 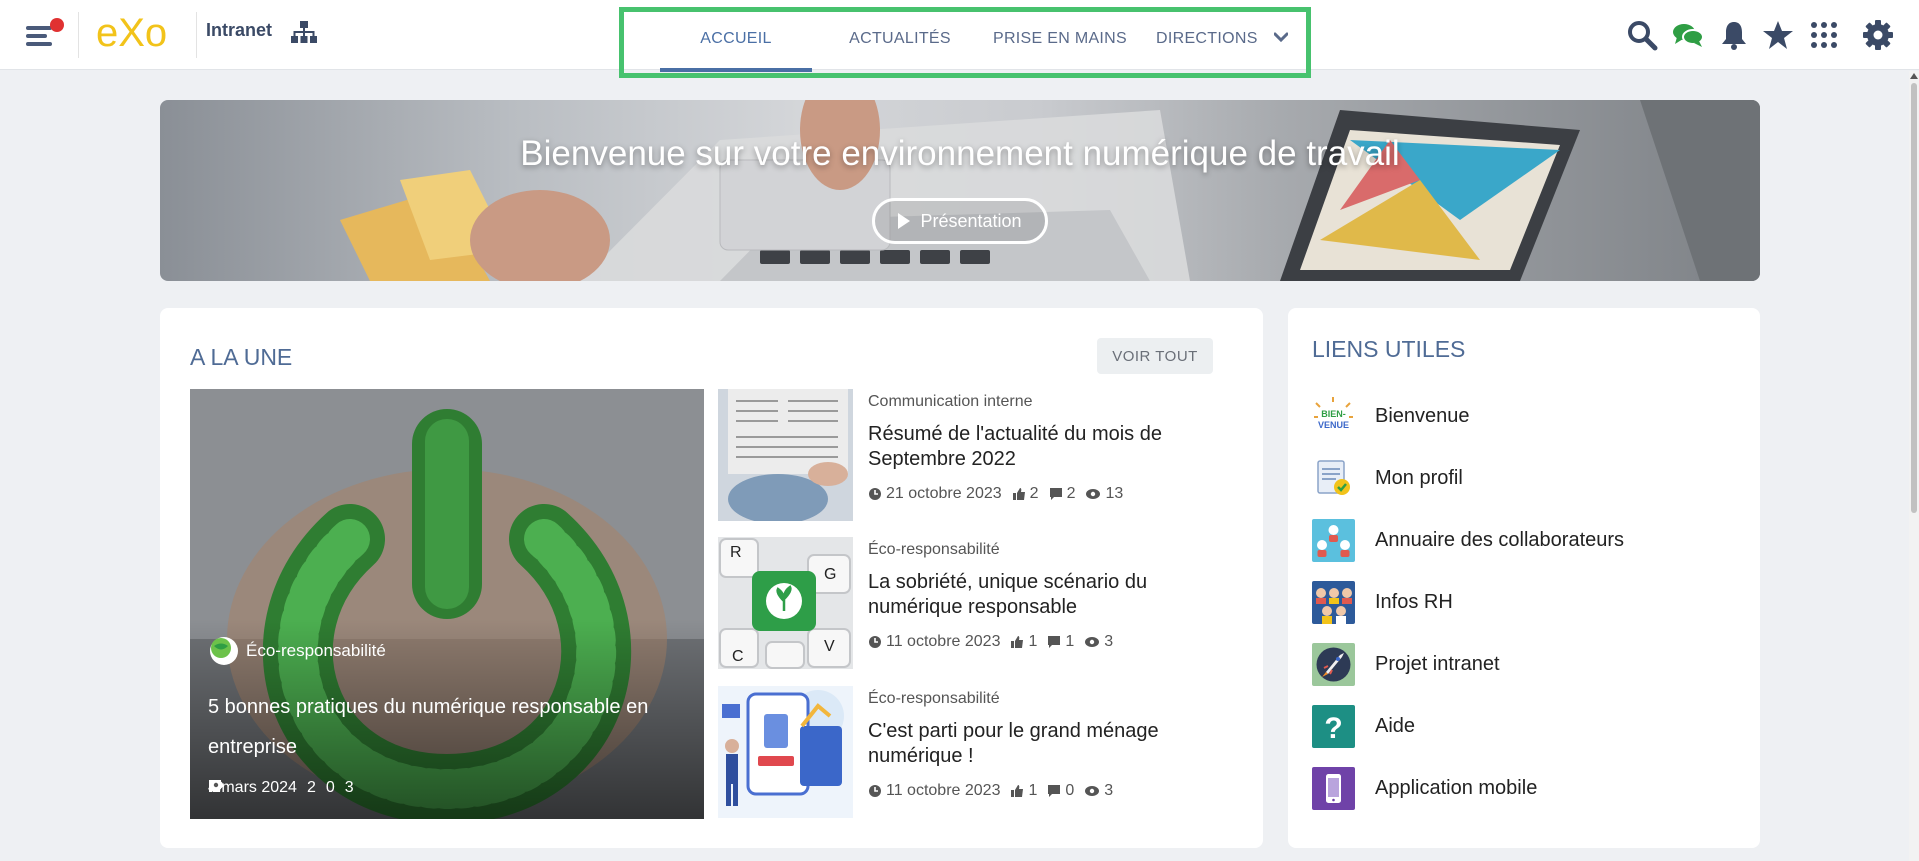 I want to click on page-scrollbar, so click(x=1914, y=466).